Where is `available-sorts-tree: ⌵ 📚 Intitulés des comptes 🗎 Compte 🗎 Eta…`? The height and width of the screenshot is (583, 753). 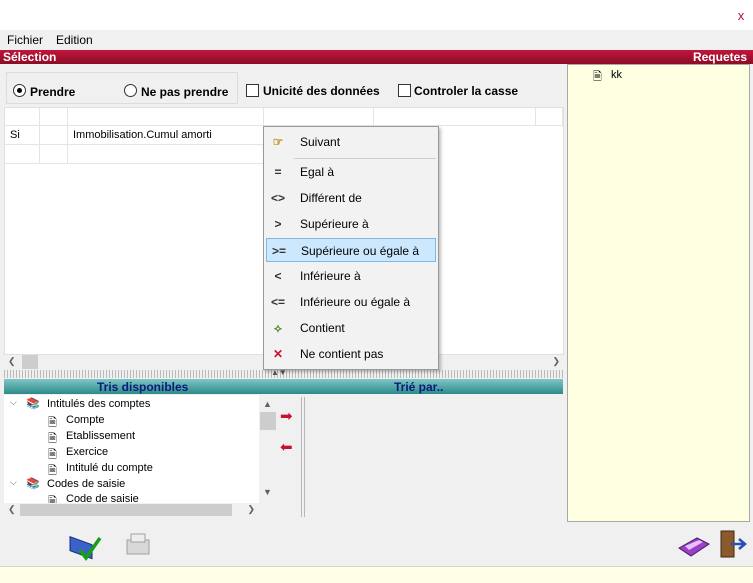
available-sorts-tree: ⌵ 📚 Intitulés des comptes 🗎 Compte 🗎 Eta… is located at coordinates (131, 449).